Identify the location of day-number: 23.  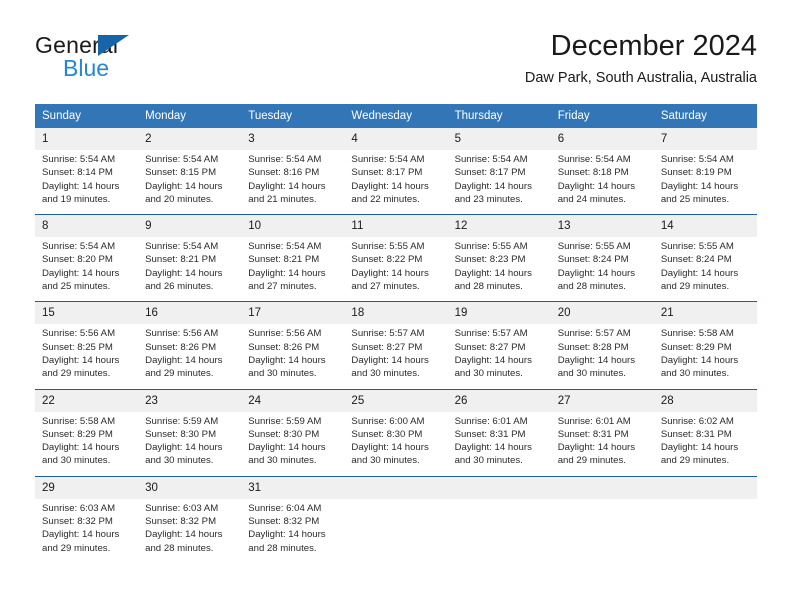
(189, 401).